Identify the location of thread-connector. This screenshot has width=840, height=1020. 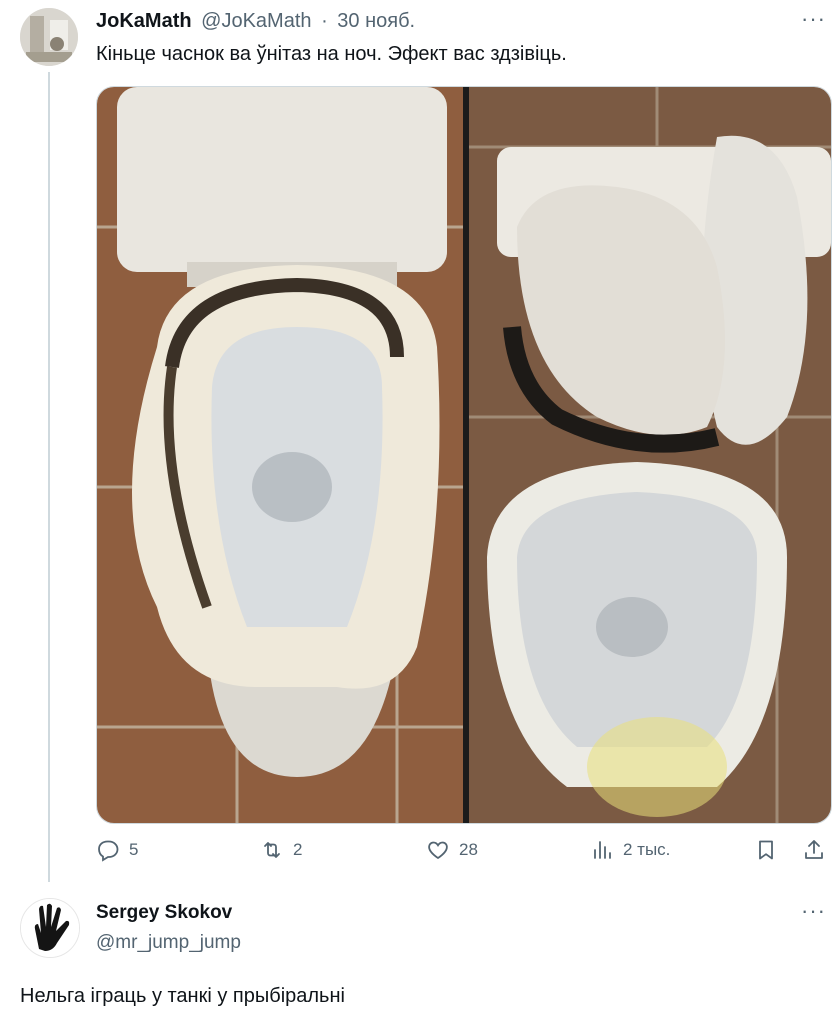
(49, 477).